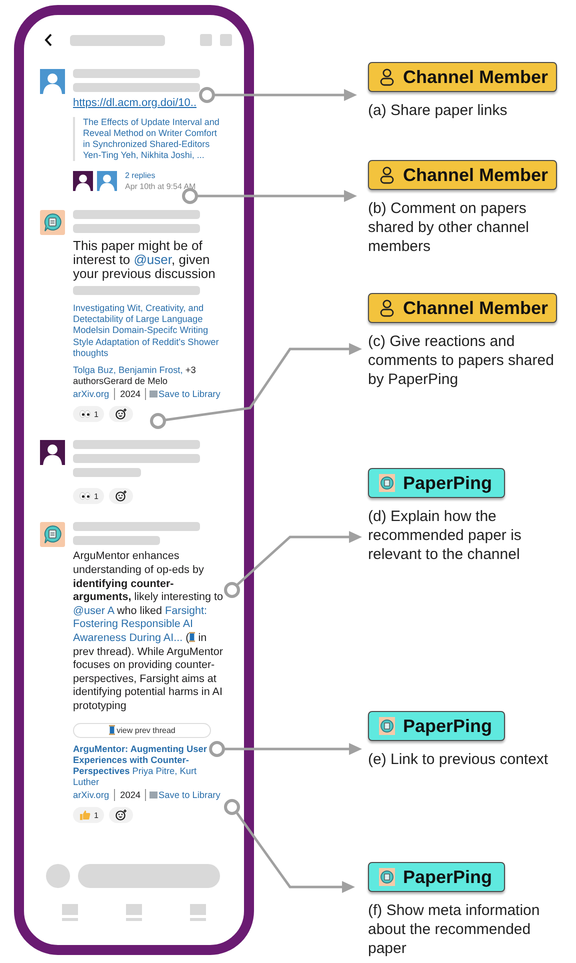  What do you see at coordinates (148, 632) in the screenshot?
I see `message-text: ArguMentor enhances understanding of op-eds by identifying counter-arguments, likely interesting to @user A who liked Farsight: Fostering Responsible AI Awareness During AI... ( in prev thread). While ArguMentor focuses on providing counter-perspectives, Farsight aims at identifying potential harms in AI prototyping` at bounding box center [148, 632].